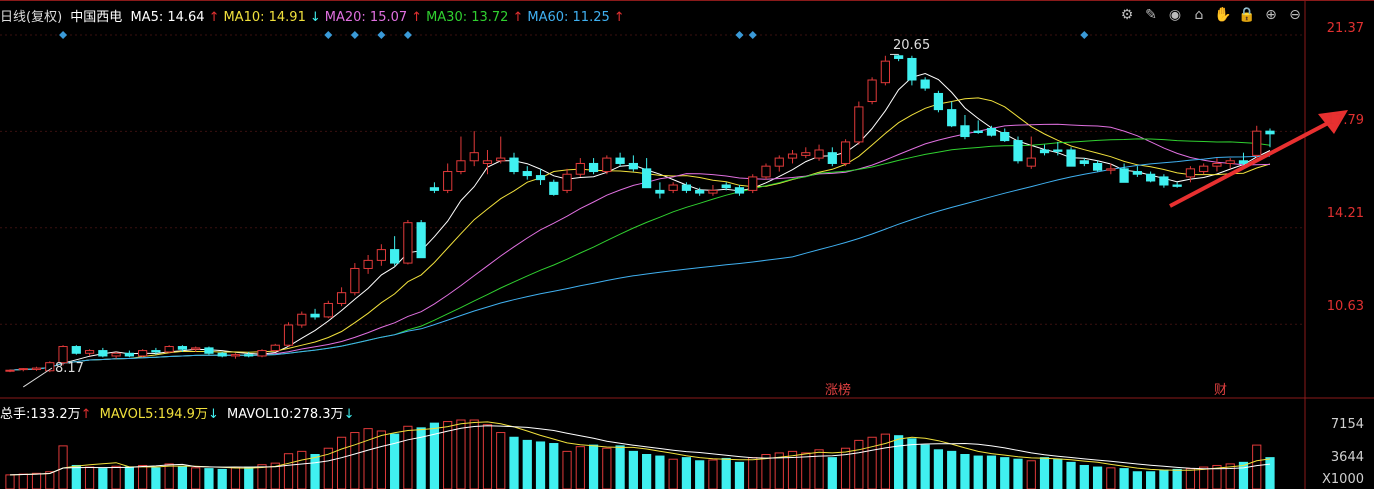 The image size is (1374, 489). What do you see at coordinates (55, 414) in the screenshot?
I see `total-volume-value: 133.2万` at bounding box center [55, 414].